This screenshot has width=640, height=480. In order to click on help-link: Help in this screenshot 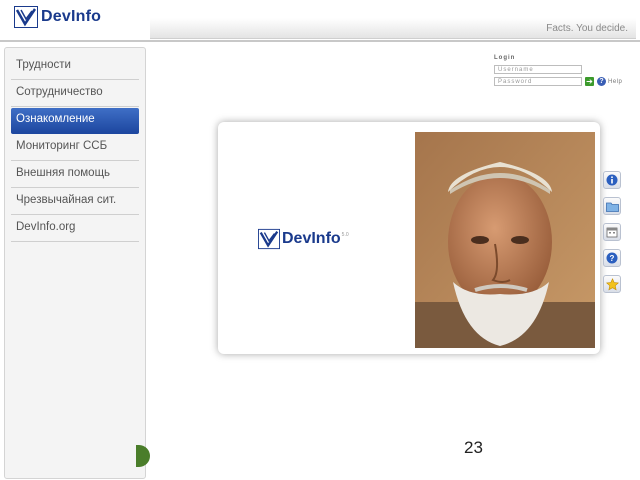, I will do `click(615, 82)`.